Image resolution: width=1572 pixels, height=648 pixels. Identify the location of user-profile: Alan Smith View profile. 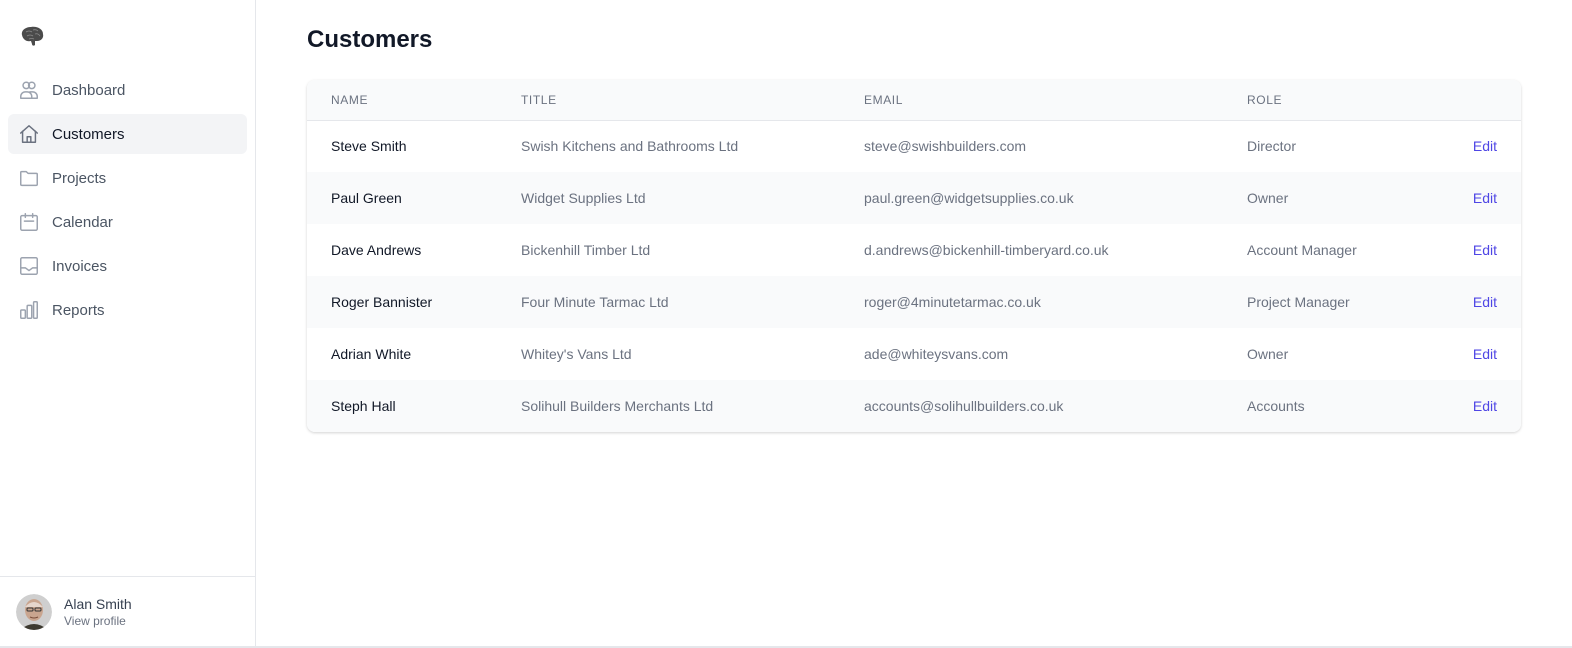
(127, 611).